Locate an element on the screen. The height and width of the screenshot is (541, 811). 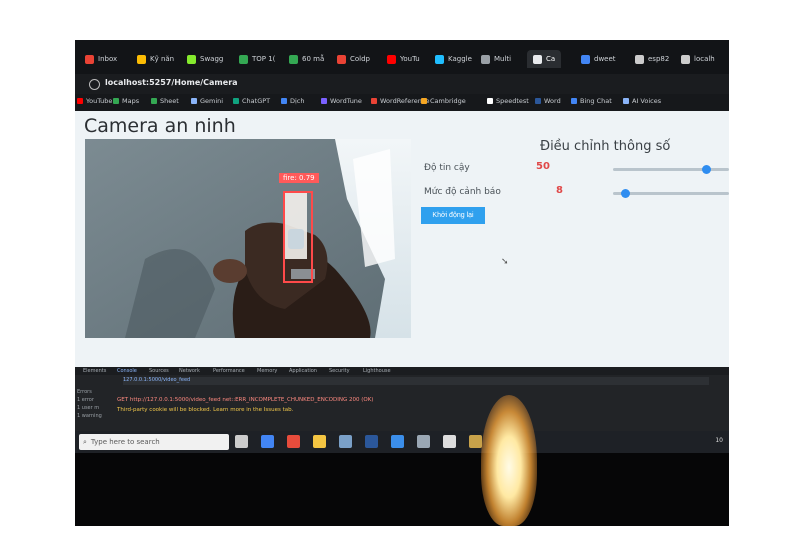
bookmark-item: ChatGPT is located at coordinates (251, 101).